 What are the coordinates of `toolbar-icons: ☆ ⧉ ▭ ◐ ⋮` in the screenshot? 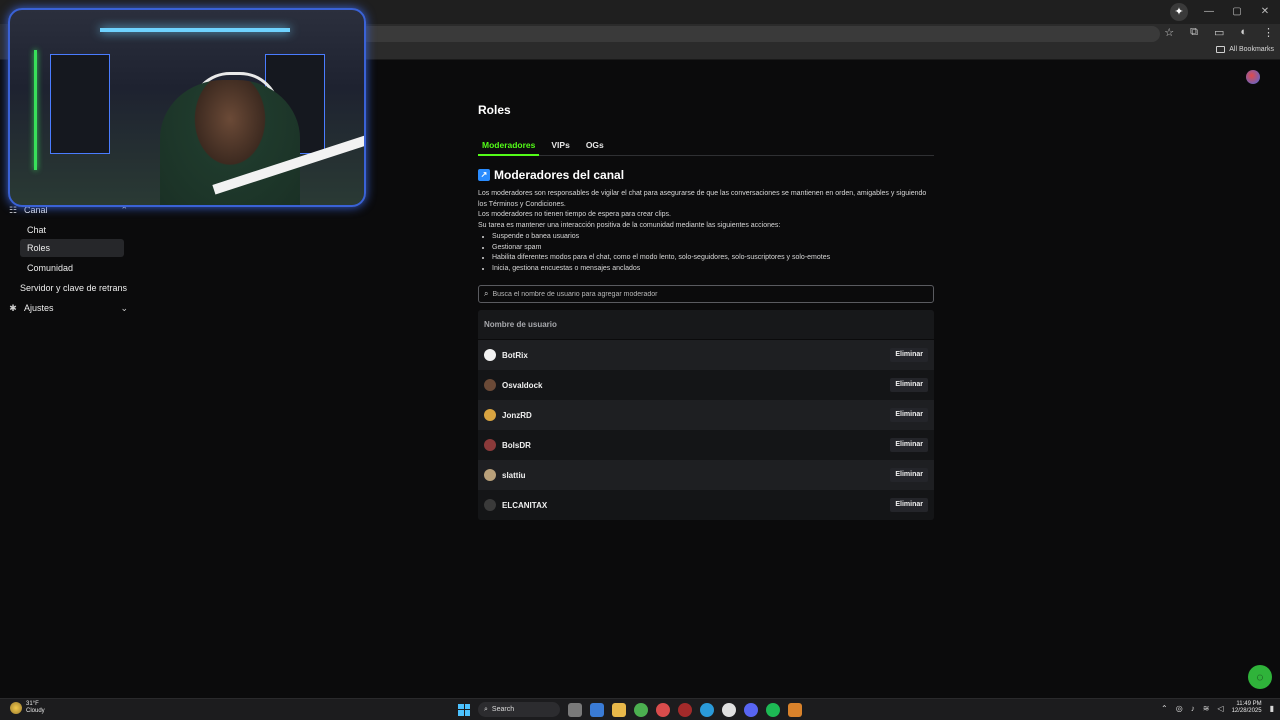 It's located at (1219, 32).